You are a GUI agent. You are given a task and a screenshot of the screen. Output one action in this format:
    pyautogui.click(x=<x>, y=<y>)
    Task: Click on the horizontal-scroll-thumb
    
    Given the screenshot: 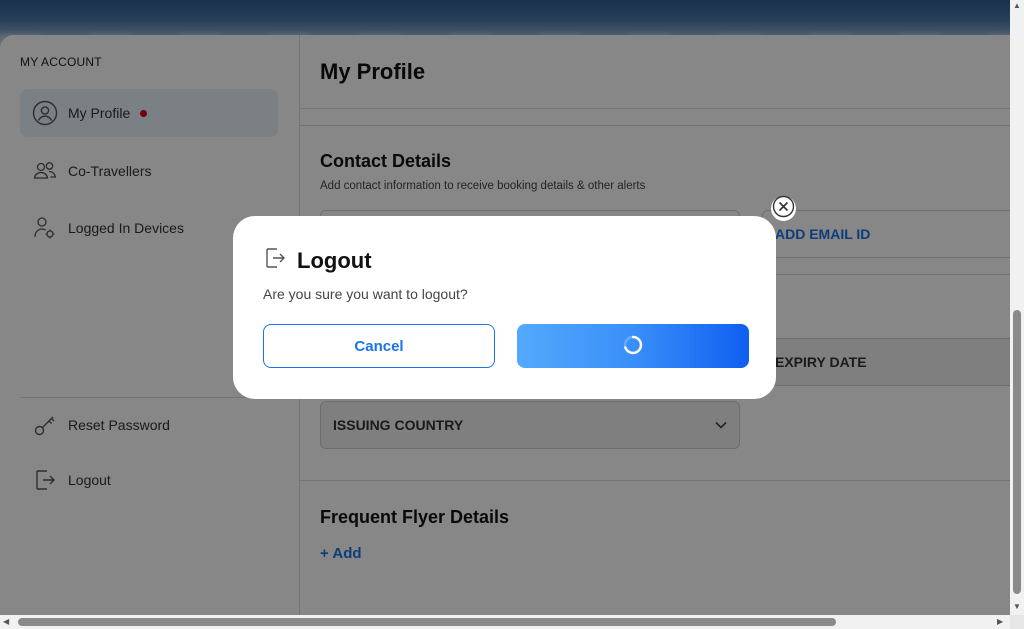 What is the action you would take?
    pyautogui.click(x=427, y=622)
    